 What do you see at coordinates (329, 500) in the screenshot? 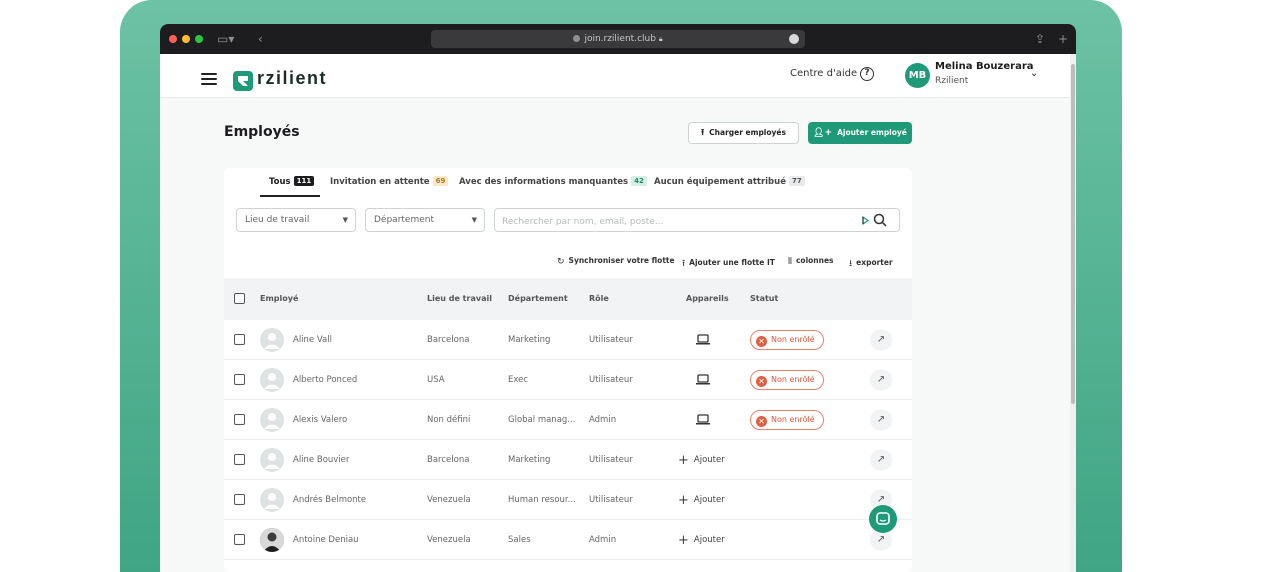
I see `employee-name: Andrés Belmonte` at bounding box center [329, 500].